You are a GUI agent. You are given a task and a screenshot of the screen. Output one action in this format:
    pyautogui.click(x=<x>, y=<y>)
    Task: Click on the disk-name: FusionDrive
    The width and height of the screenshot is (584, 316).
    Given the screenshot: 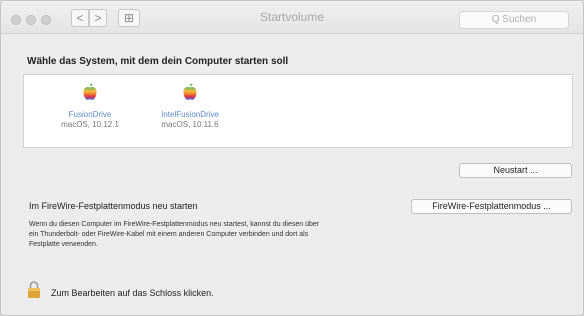 What is the action you would take?
    pyautogui.click(x=90, y=114)
    